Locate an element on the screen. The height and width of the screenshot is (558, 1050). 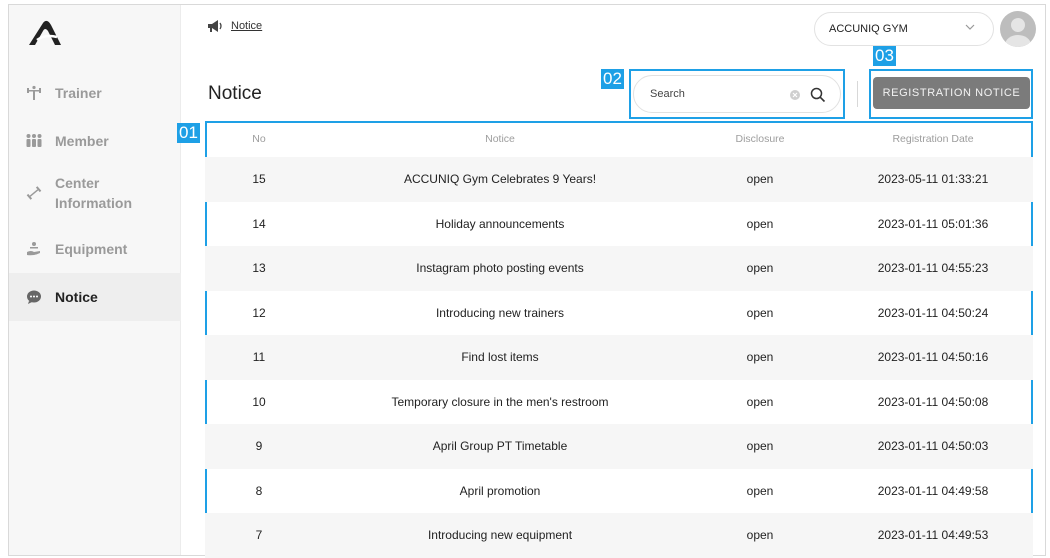
cell-no: 7 is located at coordinates (259, 535).